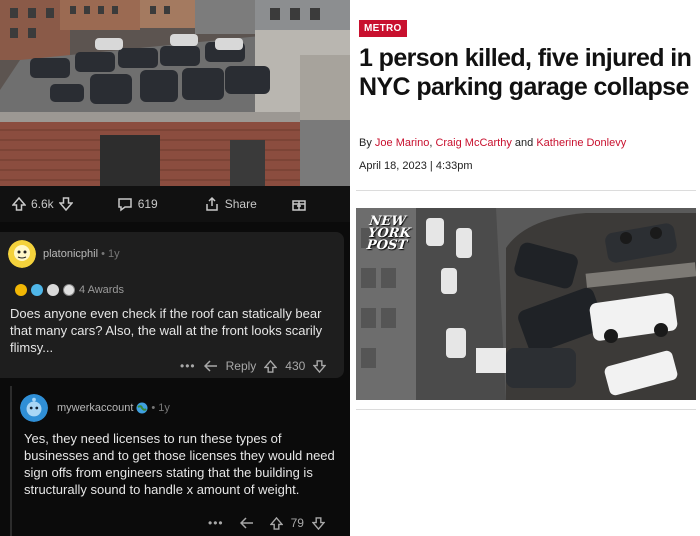  Describe the element at coordinates (102, 290) in the screenshot. I see `awards-count: 4 Awards` at that location.